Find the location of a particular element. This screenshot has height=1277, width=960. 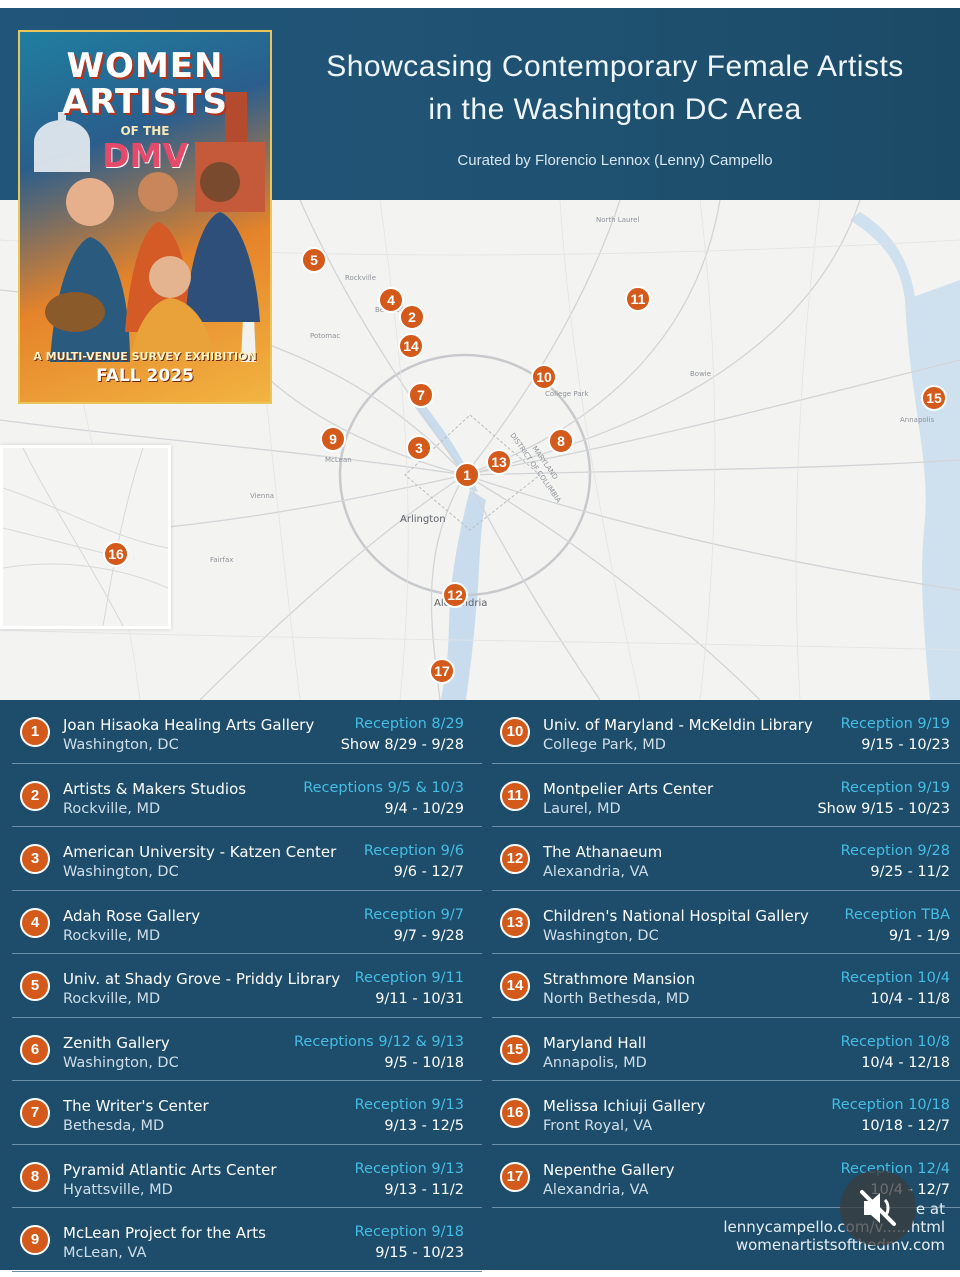

venue-name: American University - Katzen Center is located at coordinates (200, 852).